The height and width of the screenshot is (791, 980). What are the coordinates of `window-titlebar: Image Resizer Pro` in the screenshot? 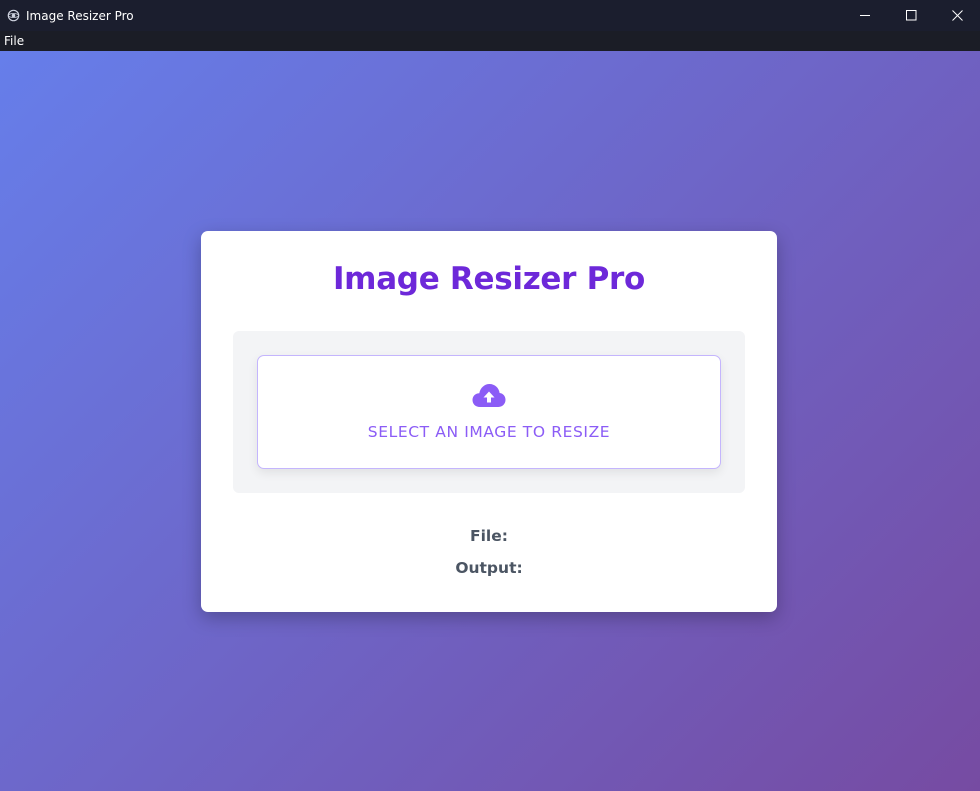 It's located at (490, 15).